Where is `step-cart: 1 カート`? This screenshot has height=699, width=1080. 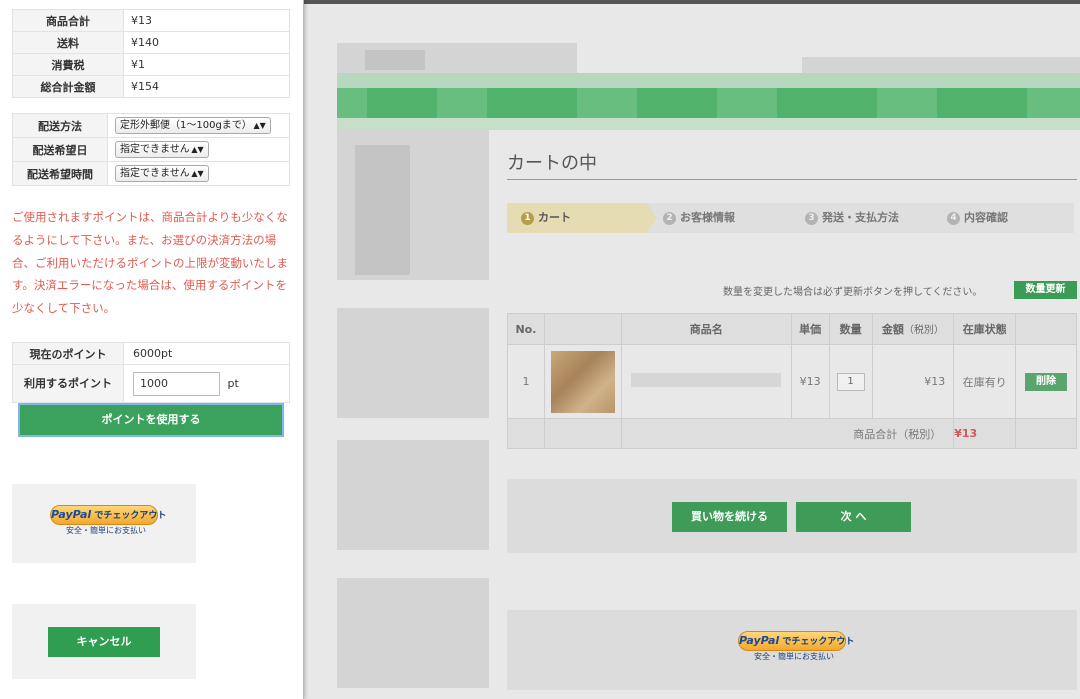
step-cart: 1 カート is located at coordinates (582, 218).